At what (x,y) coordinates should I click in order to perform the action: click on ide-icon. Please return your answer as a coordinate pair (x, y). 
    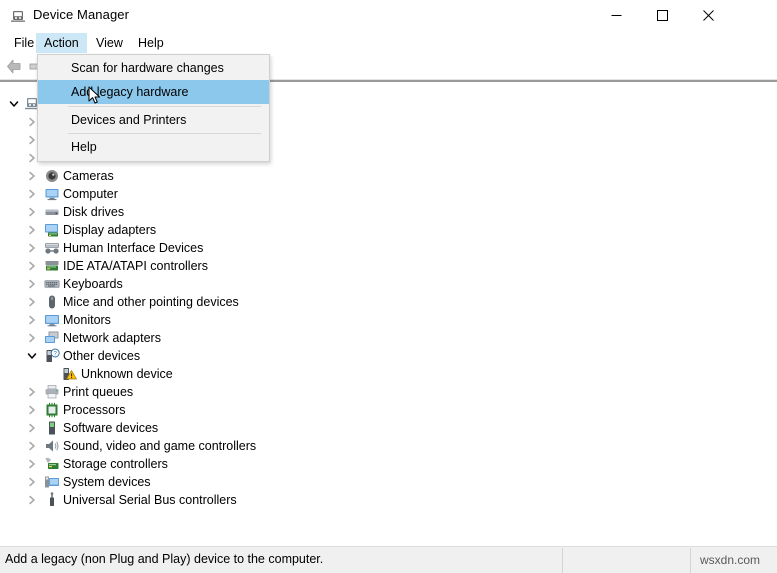
    Looking at the image, I should click on (52, 266).